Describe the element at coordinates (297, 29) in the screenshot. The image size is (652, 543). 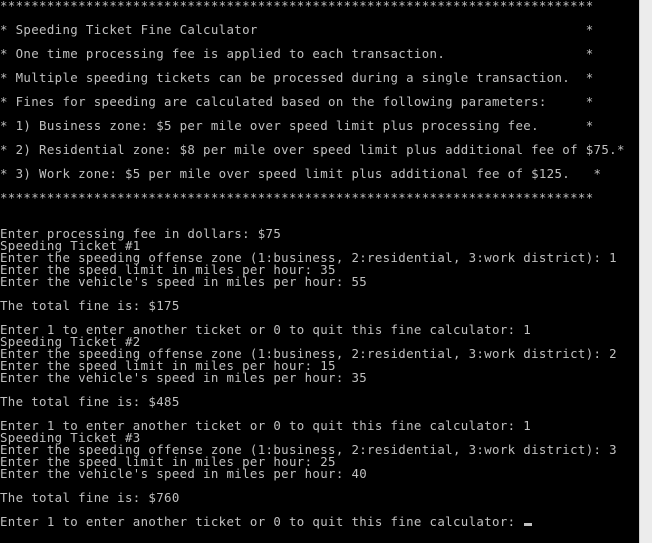
I see `console-line: * Speeding Ticket Fine Calculator *` at that location.